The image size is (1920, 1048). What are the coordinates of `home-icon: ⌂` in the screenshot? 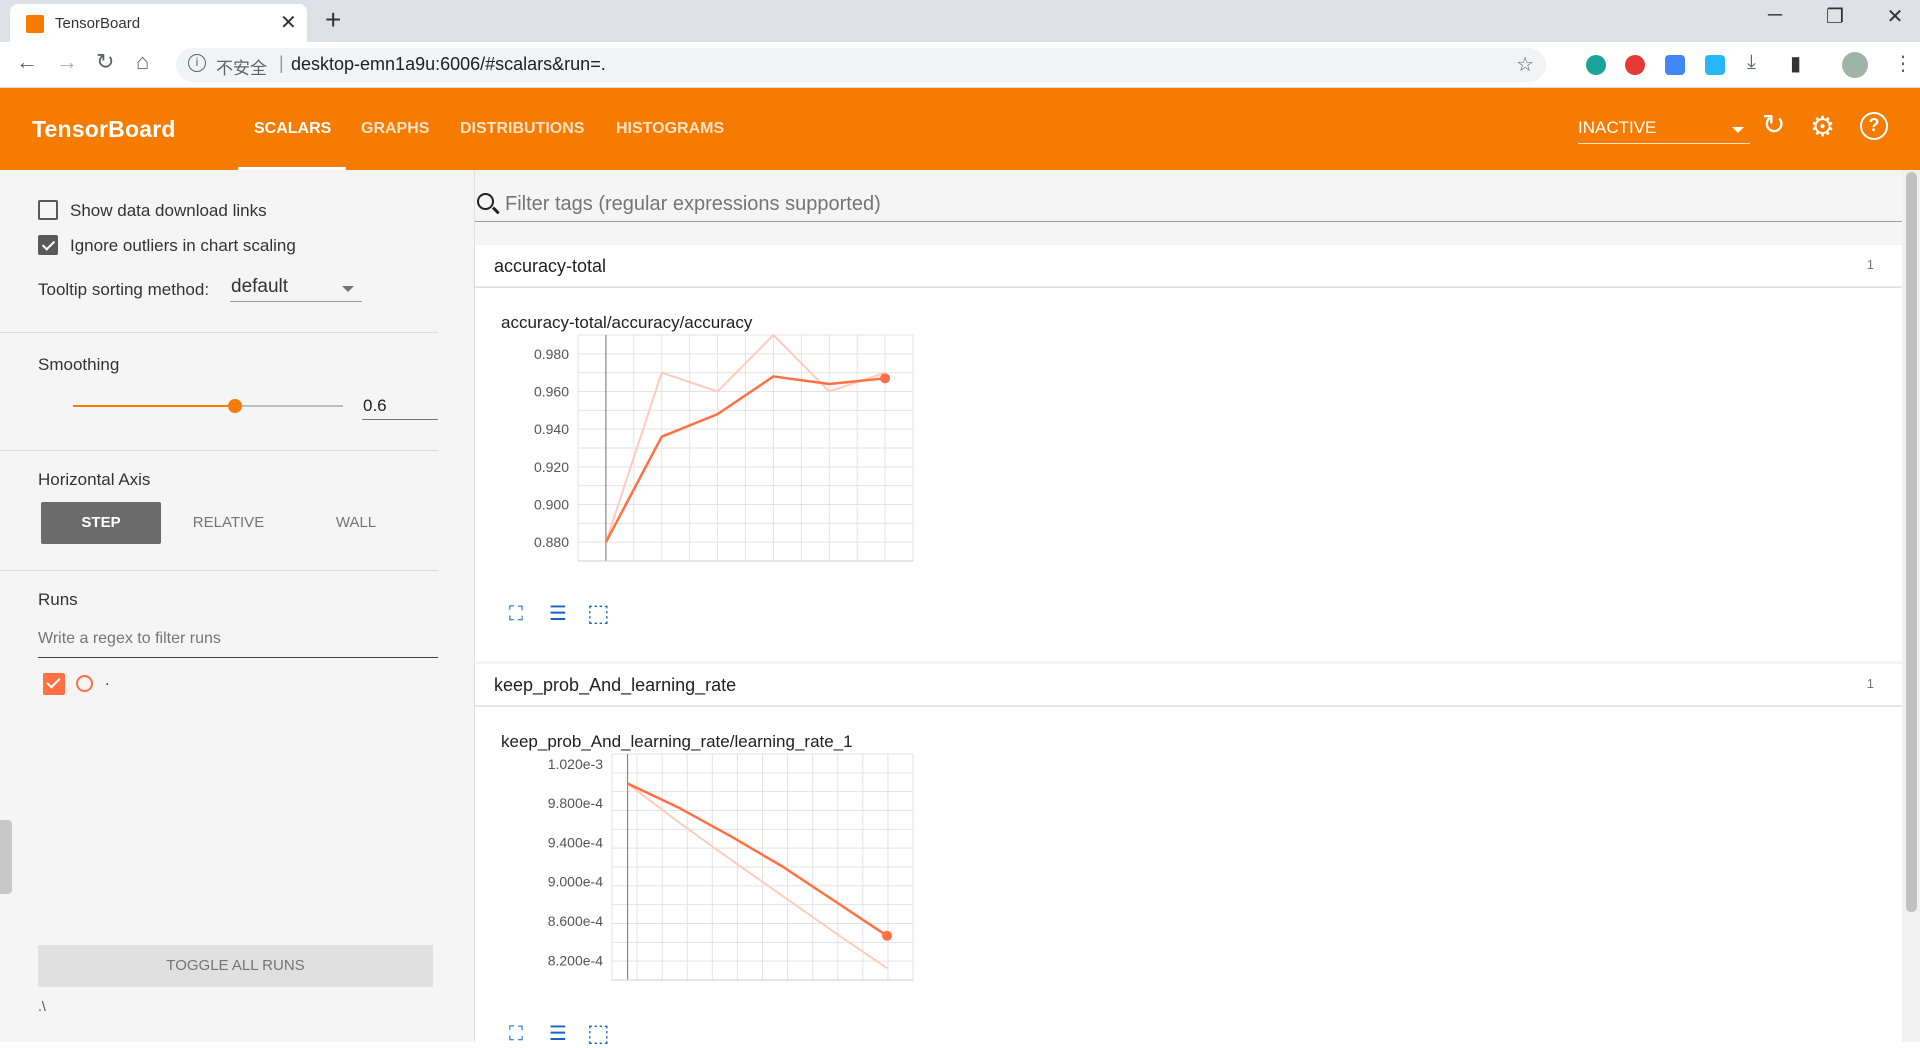 It's located at (142, 62).